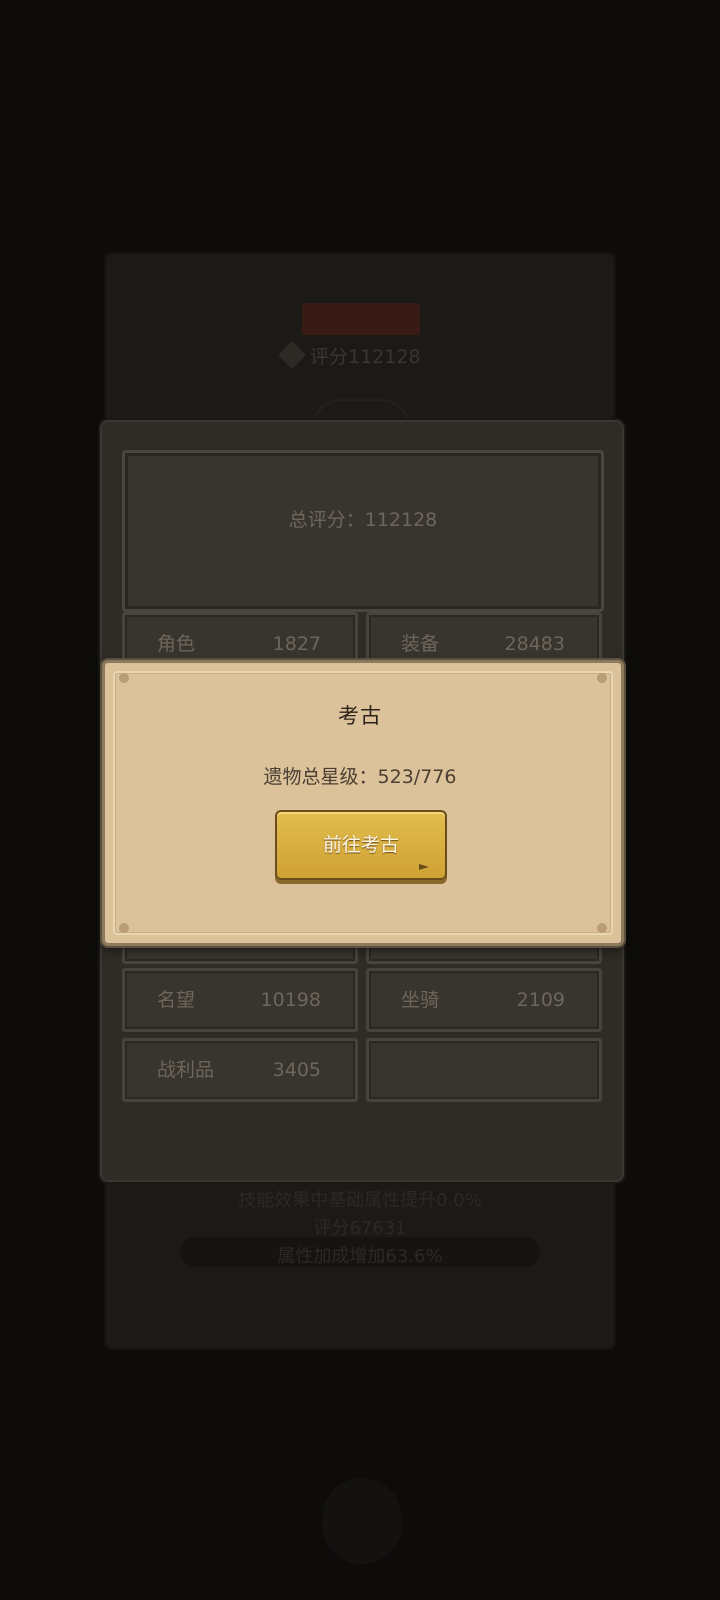 This screenshot has height=1600, width=720. I want to click on stat-card-empty, so click(484, 1070).